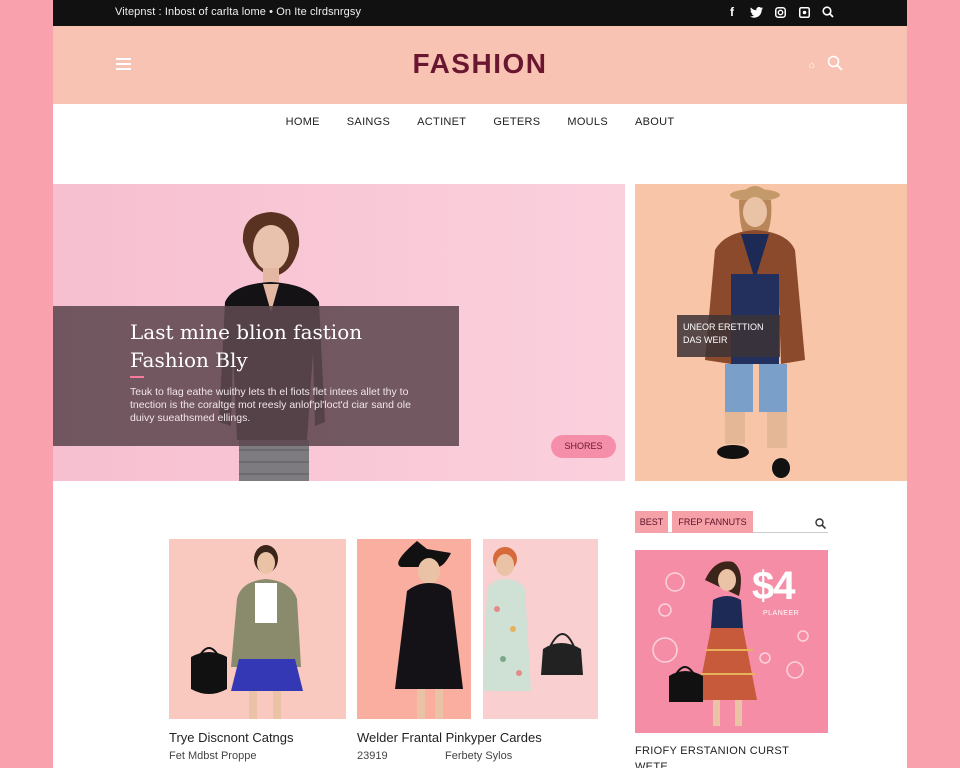  What do you see at coordinates (728, 336) in the screenshot?
I see `side-feature-label: UNEOR ERETTION DAS WEIR` at bounding box center [728, 336].